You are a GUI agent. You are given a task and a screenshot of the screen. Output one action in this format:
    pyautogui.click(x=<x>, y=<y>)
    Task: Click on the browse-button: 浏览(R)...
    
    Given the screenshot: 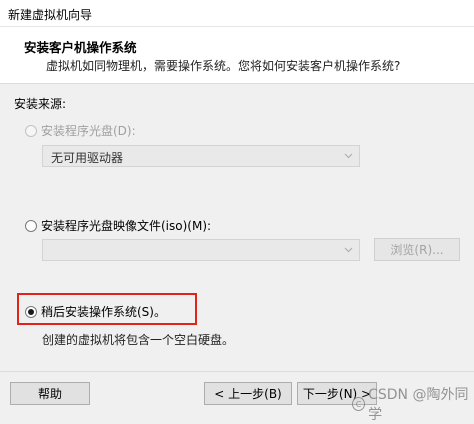 What is the action you would take?
    pyautogui.click(x=417, y=249)
    